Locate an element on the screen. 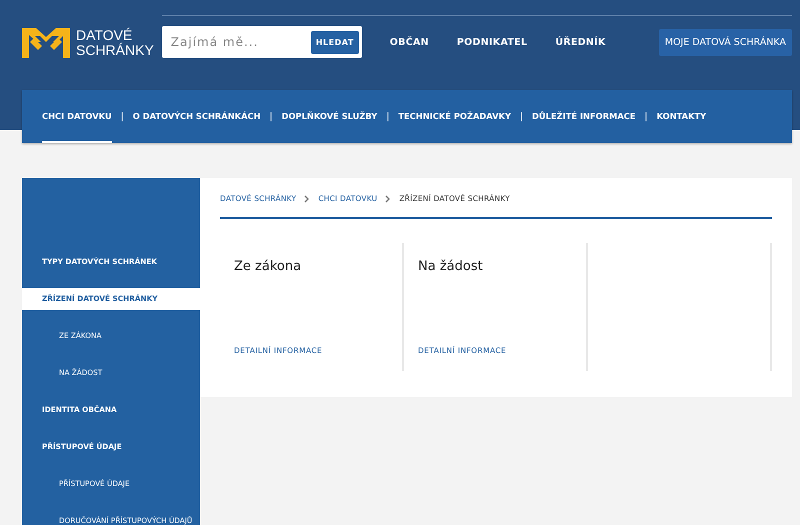 Image resolution: width=800 pixels, height=525 pixels. logo-icon is located at coordinates (46, 43).